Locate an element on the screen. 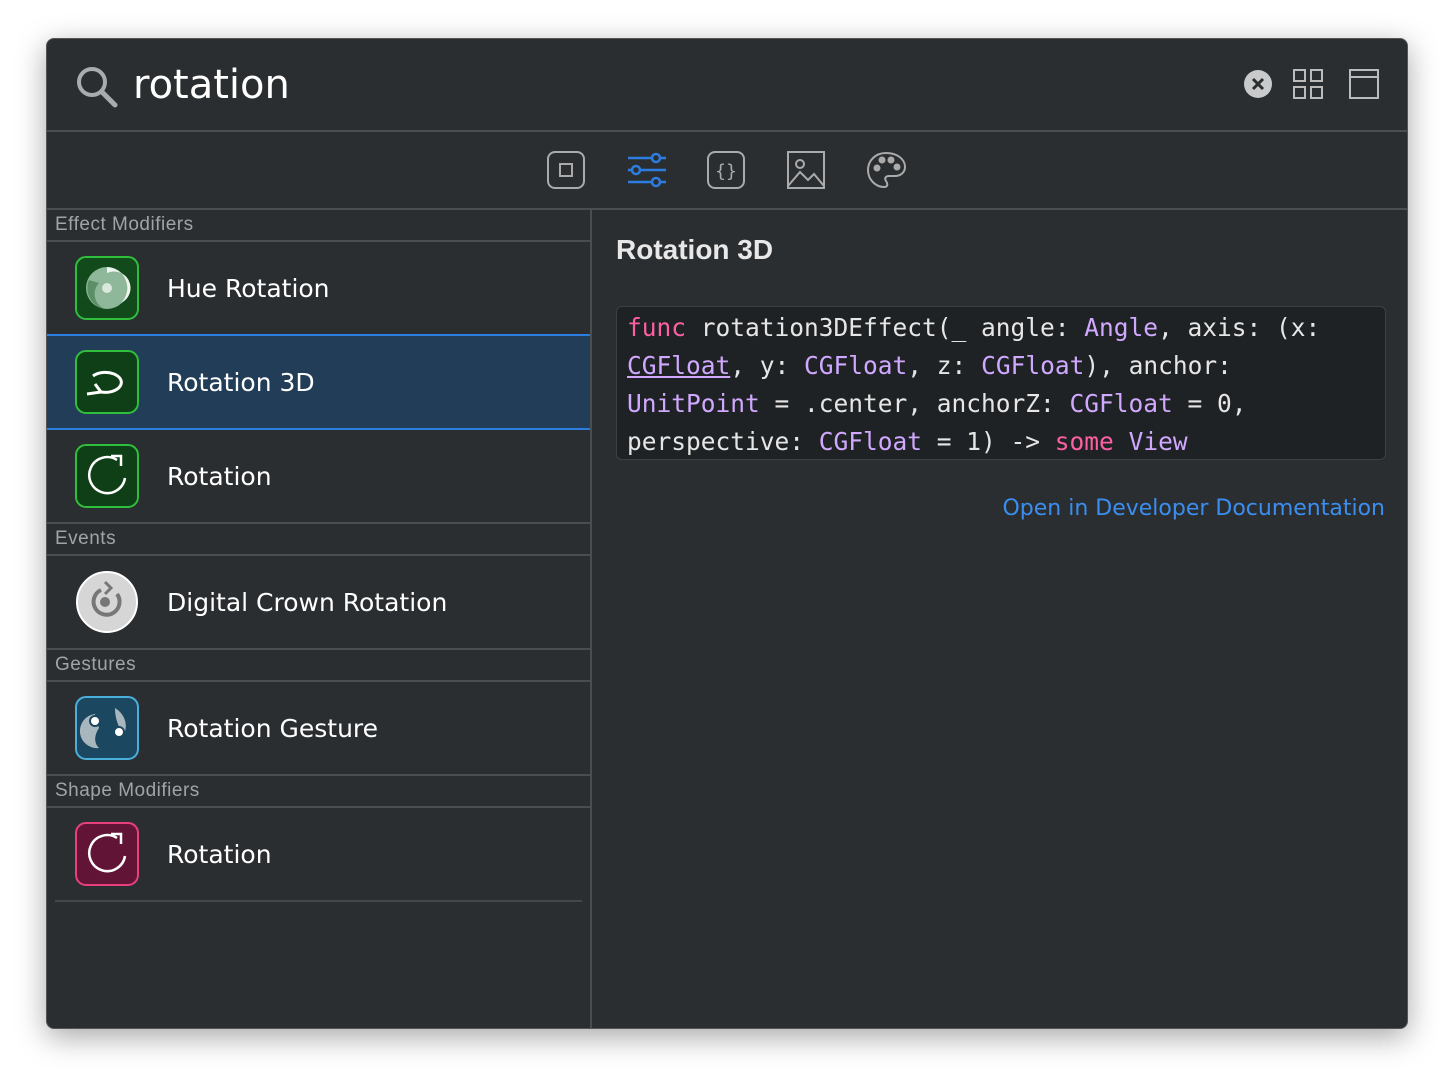  clear-search-icon is located at coordinates (1258, 84).